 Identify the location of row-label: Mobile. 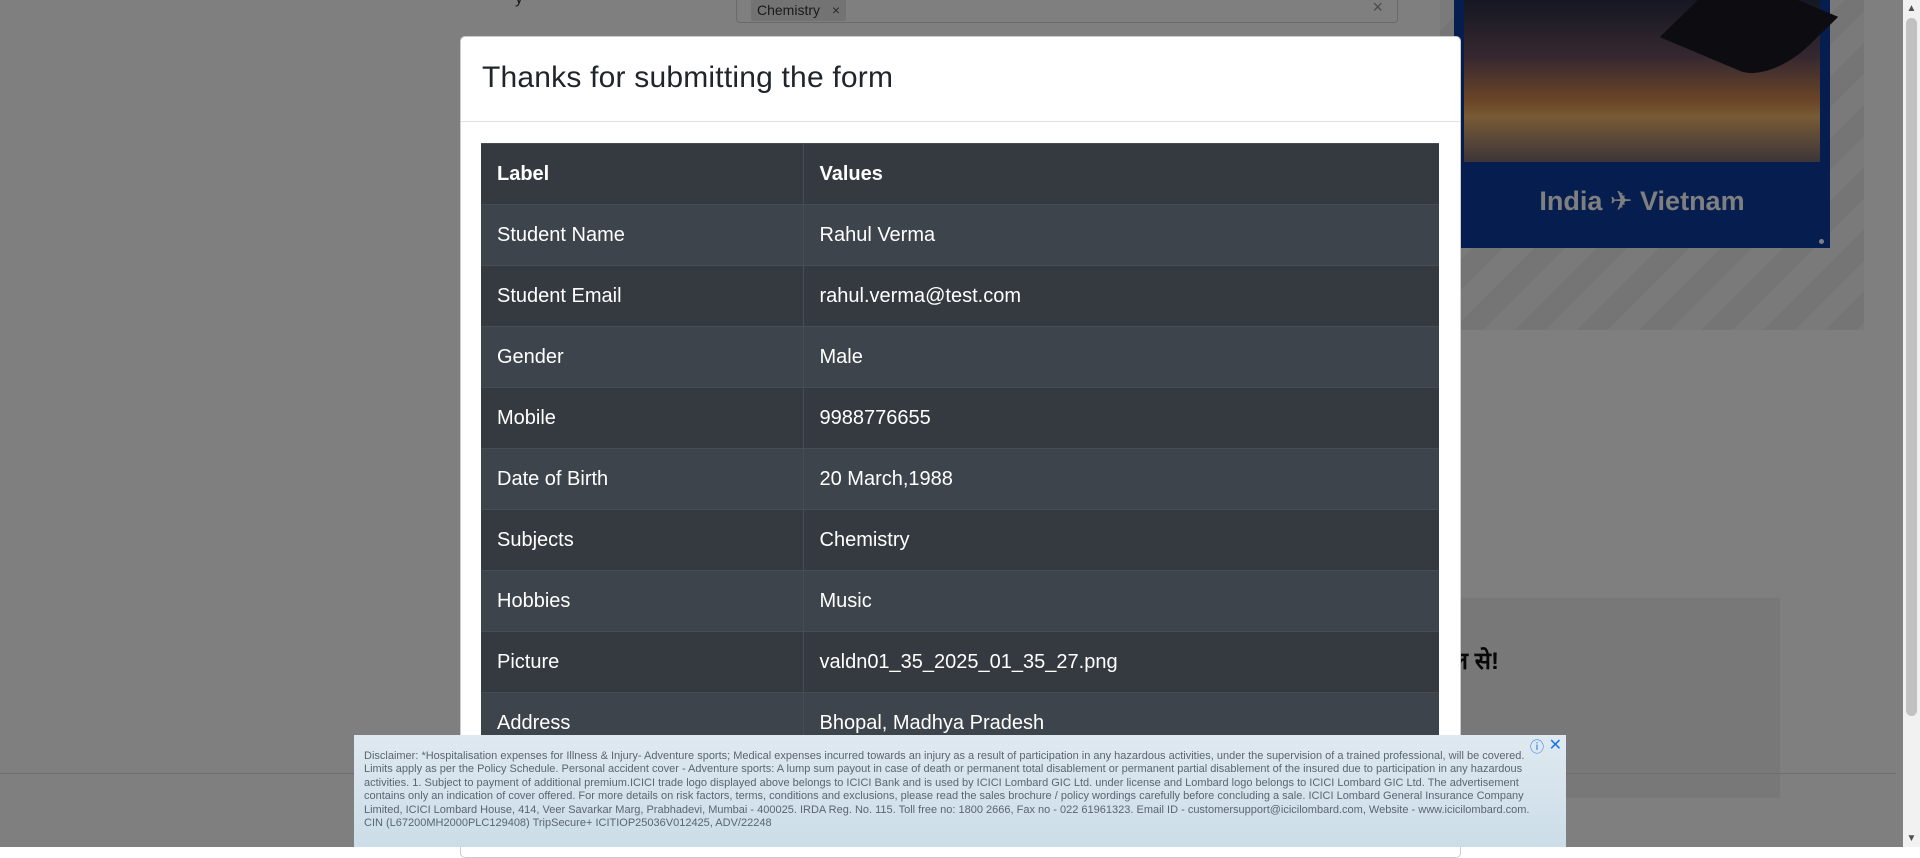
(642, 418).